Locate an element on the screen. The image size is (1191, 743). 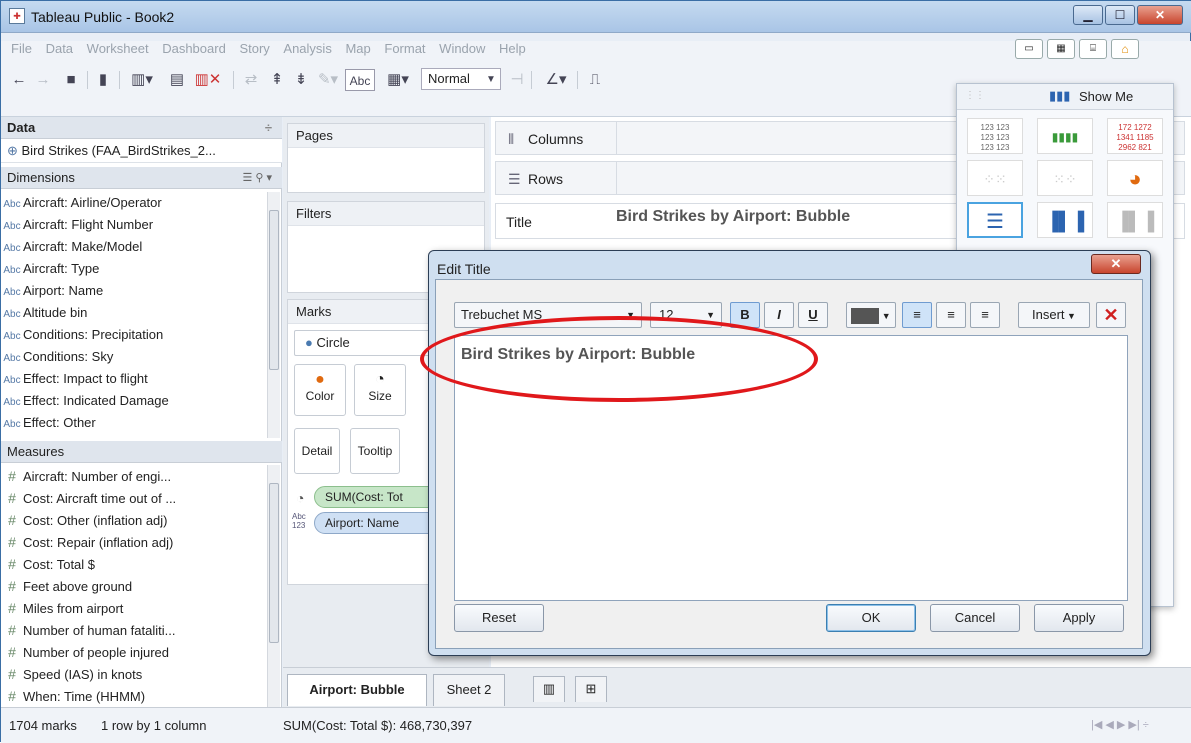
tab-airport-bubble: Airport: Bubble is located at coordinates (357, 690).